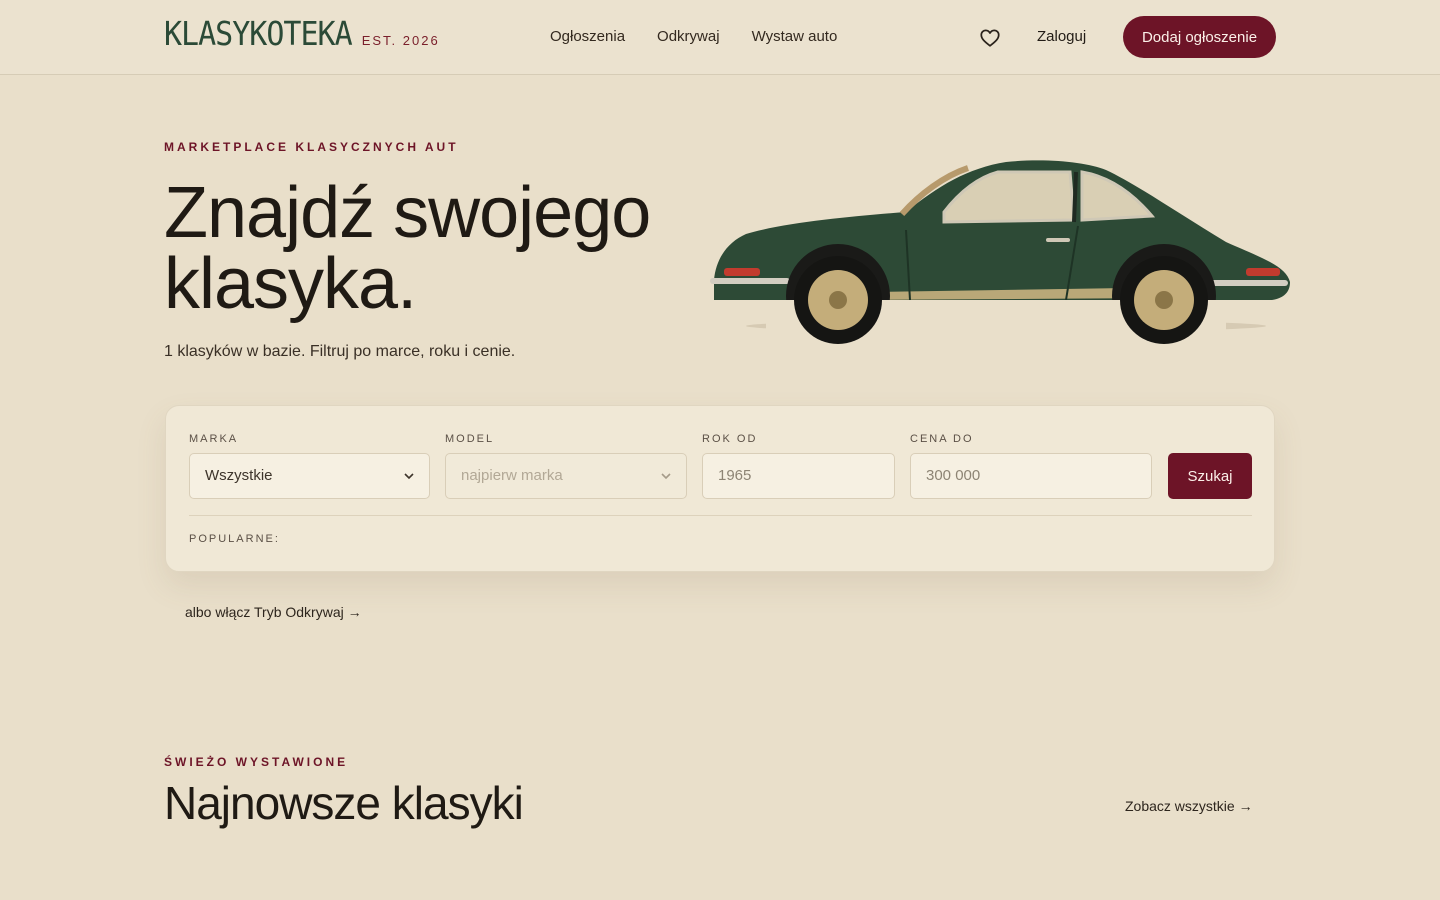 The image size is (1440, 900). I want to click on model-label: MODEL, so click(470, 439).